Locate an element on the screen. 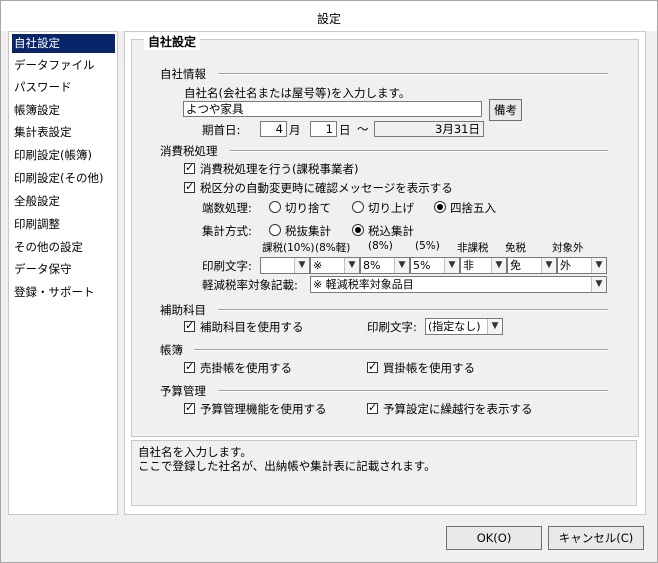 Image resolution: width=658 pixels, height=563 pixels. carryover-checkbox is located at coordinates (372, 407).